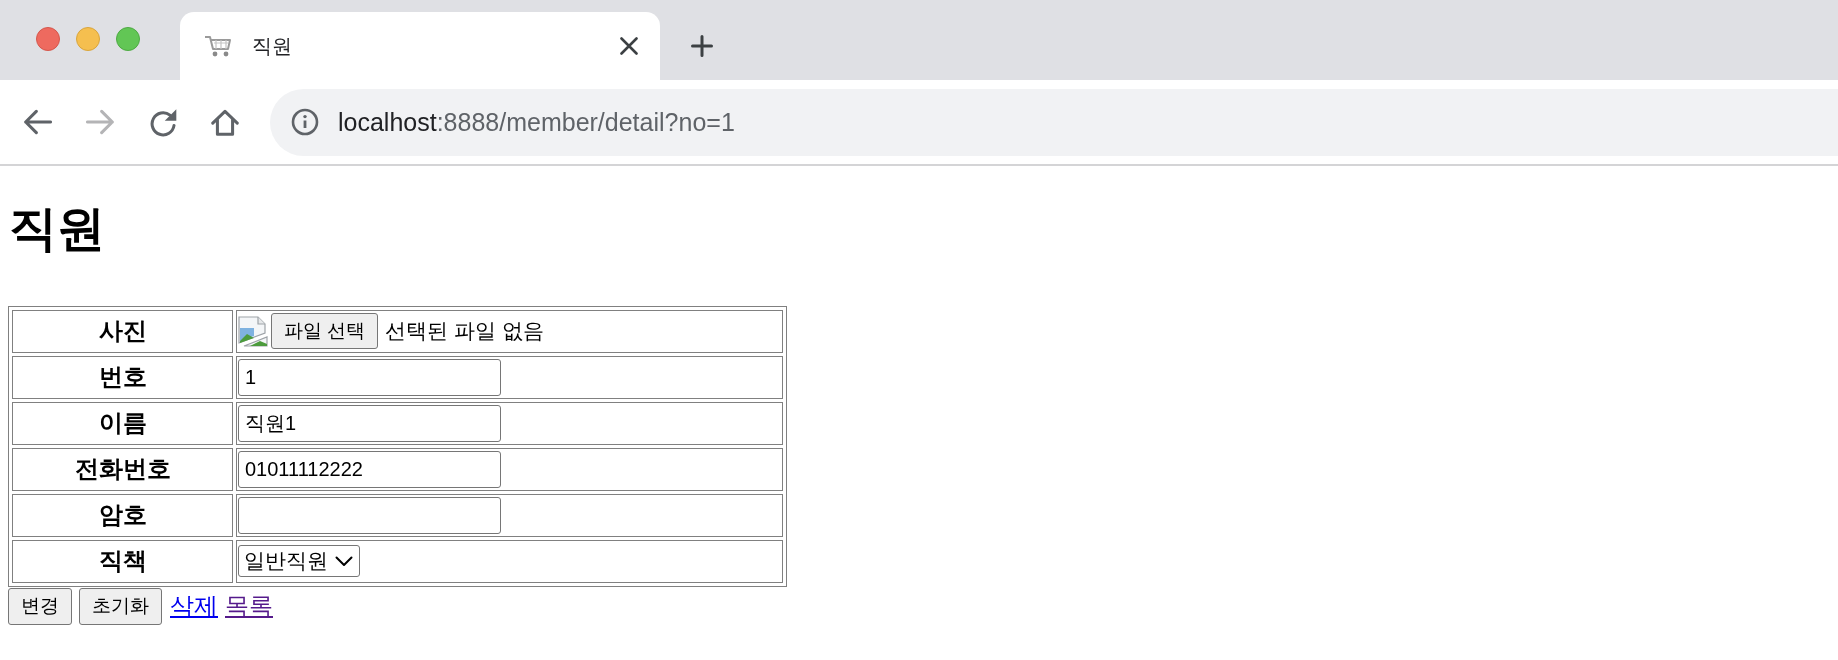 This screenshot has height=660, width=1838. What do you see at coordinates (702, 46) in the screenshot?
I see `plus-icon` at bounding box center [702, 46].